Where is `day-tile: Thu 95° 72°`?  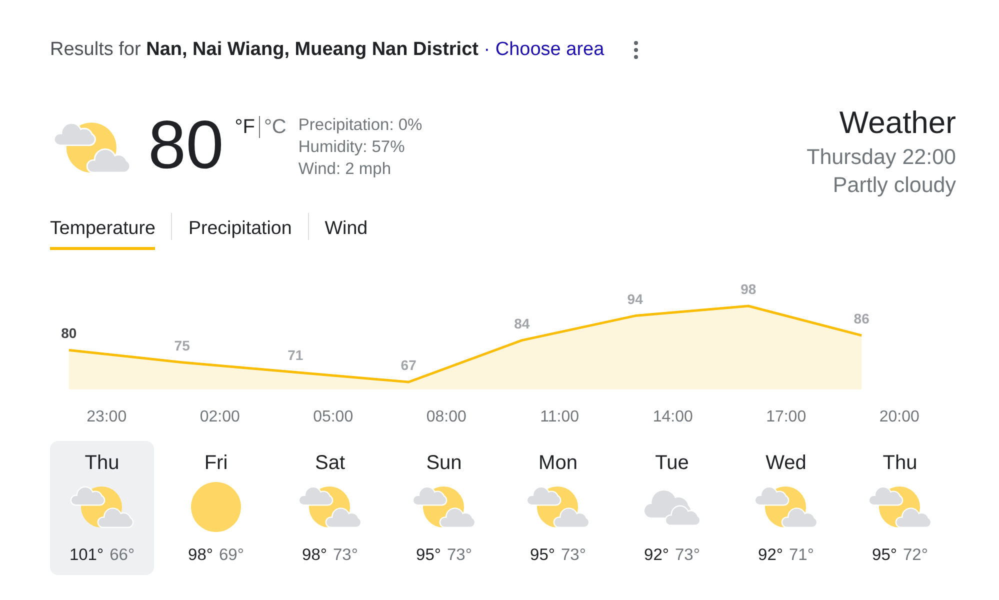 day-tile: Thu 95° 72° is located at coordinates (900, 508).